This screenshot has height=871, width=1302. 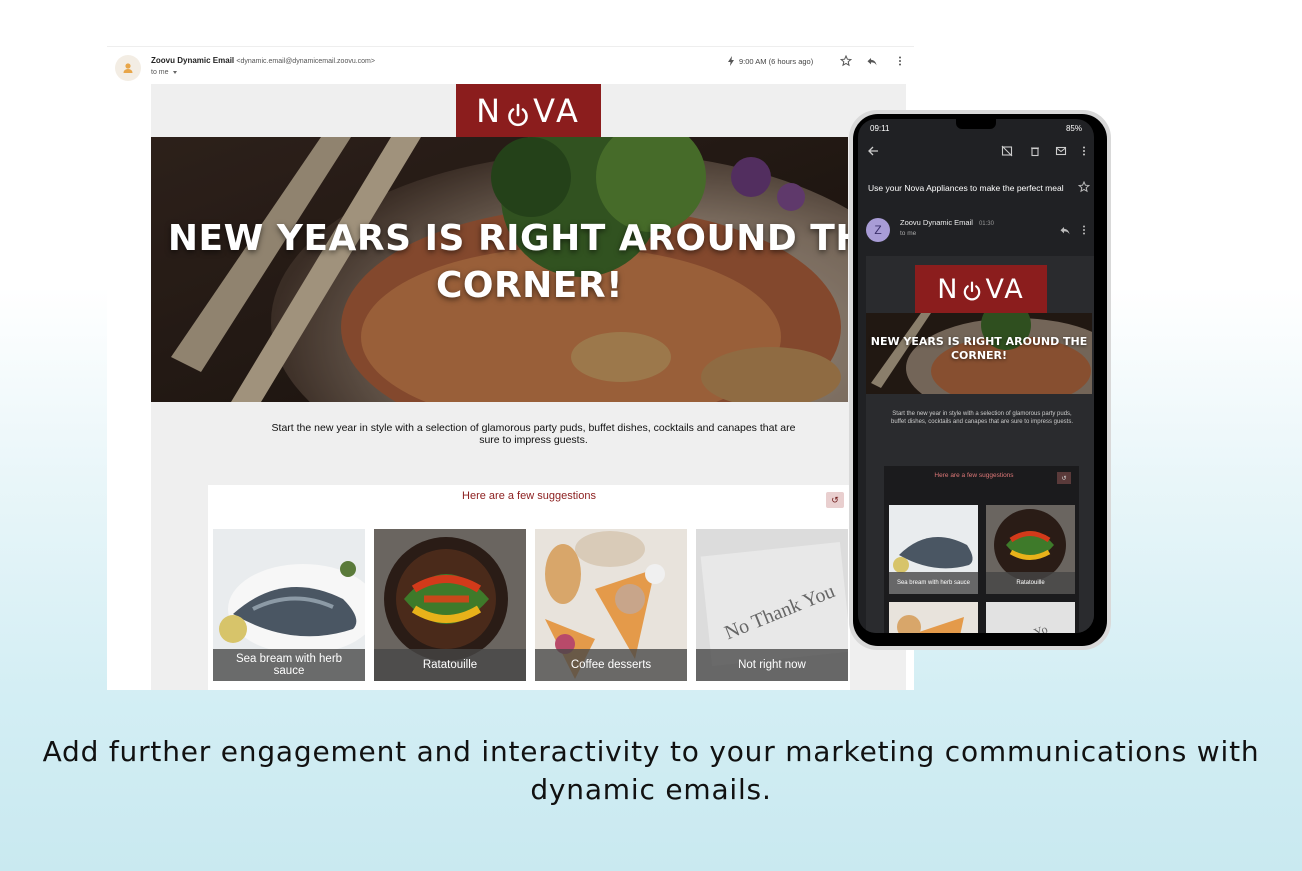 I want to click on suggestion-card-sea-bream: Sea bream with herb sauce, so click(x=289, y=605).